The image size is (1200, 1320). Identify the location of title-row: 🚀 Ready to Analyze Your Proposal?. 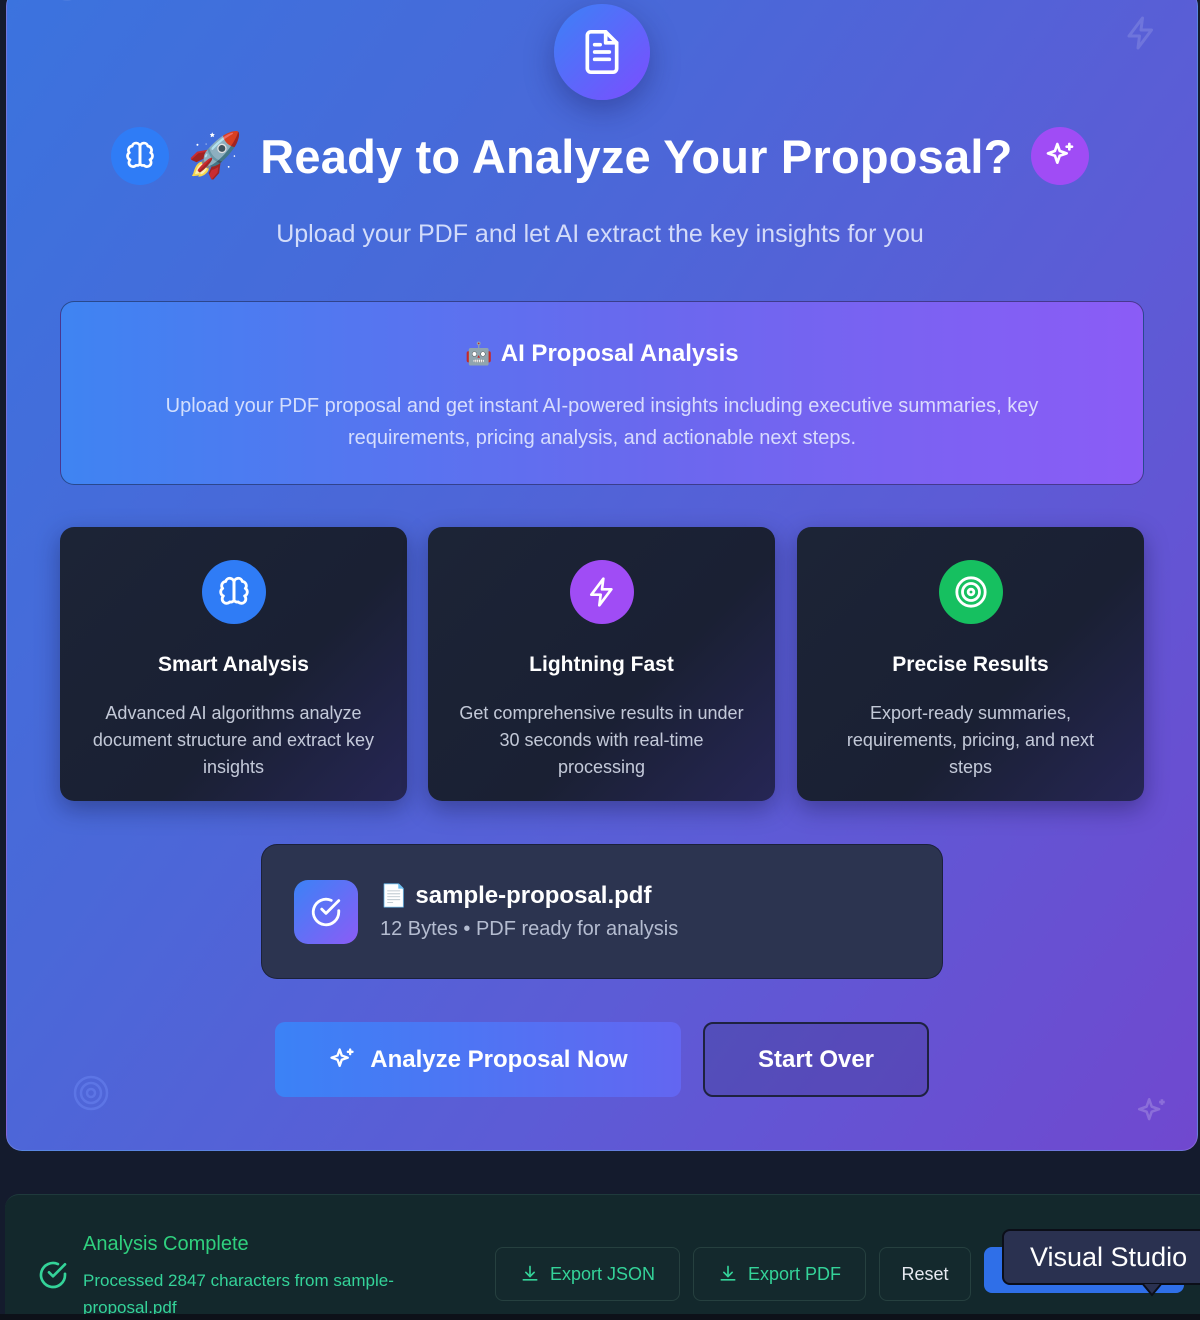
(600, 156).